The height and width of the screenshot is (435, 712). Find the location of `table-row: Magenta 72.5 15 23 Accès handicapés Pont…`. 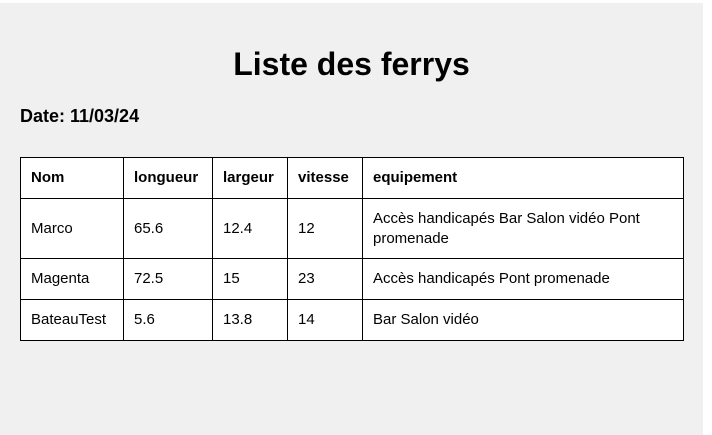

table-row: Magenta 72.5 15 23 Accès handicapés Pont… is located at coordinates (352, 279).